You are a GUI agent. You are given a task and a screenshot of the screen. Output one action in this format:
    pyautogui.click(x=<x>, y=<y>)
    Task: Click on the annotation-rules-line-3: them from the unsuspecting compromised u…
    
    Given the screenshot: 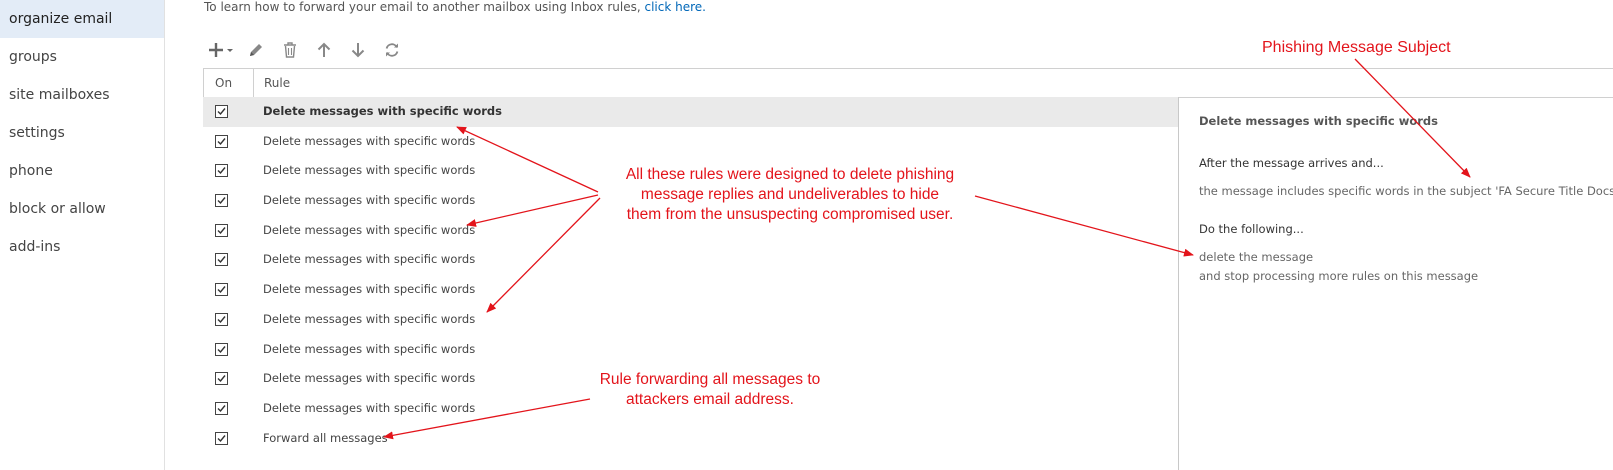 What is the action you would take?
    pyautogui.click(x=790, y=214)
    